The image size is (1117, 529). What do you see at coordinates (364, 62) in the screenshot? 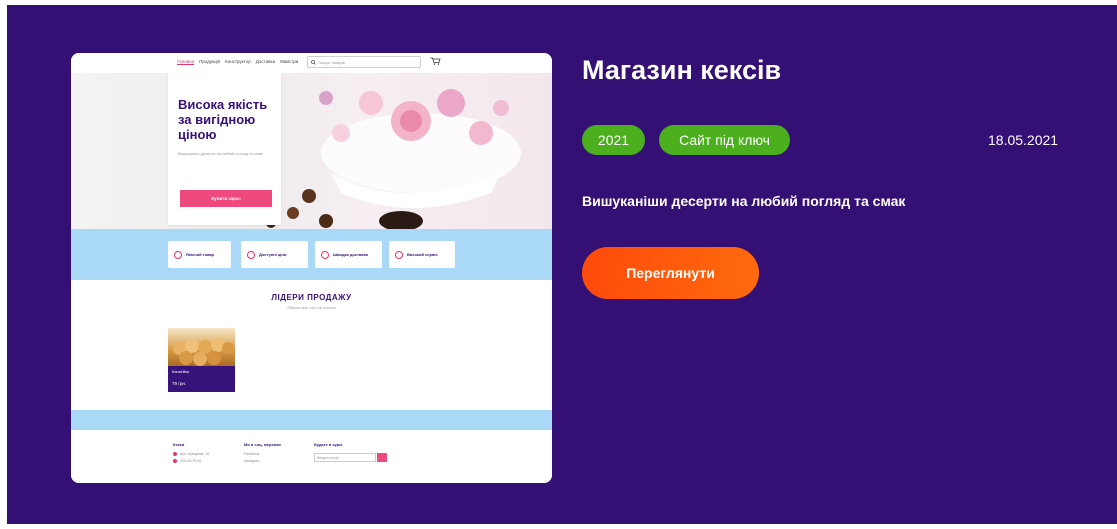
I see `preview-search-field: Пошук товарів` at bounding box center [364, 62].